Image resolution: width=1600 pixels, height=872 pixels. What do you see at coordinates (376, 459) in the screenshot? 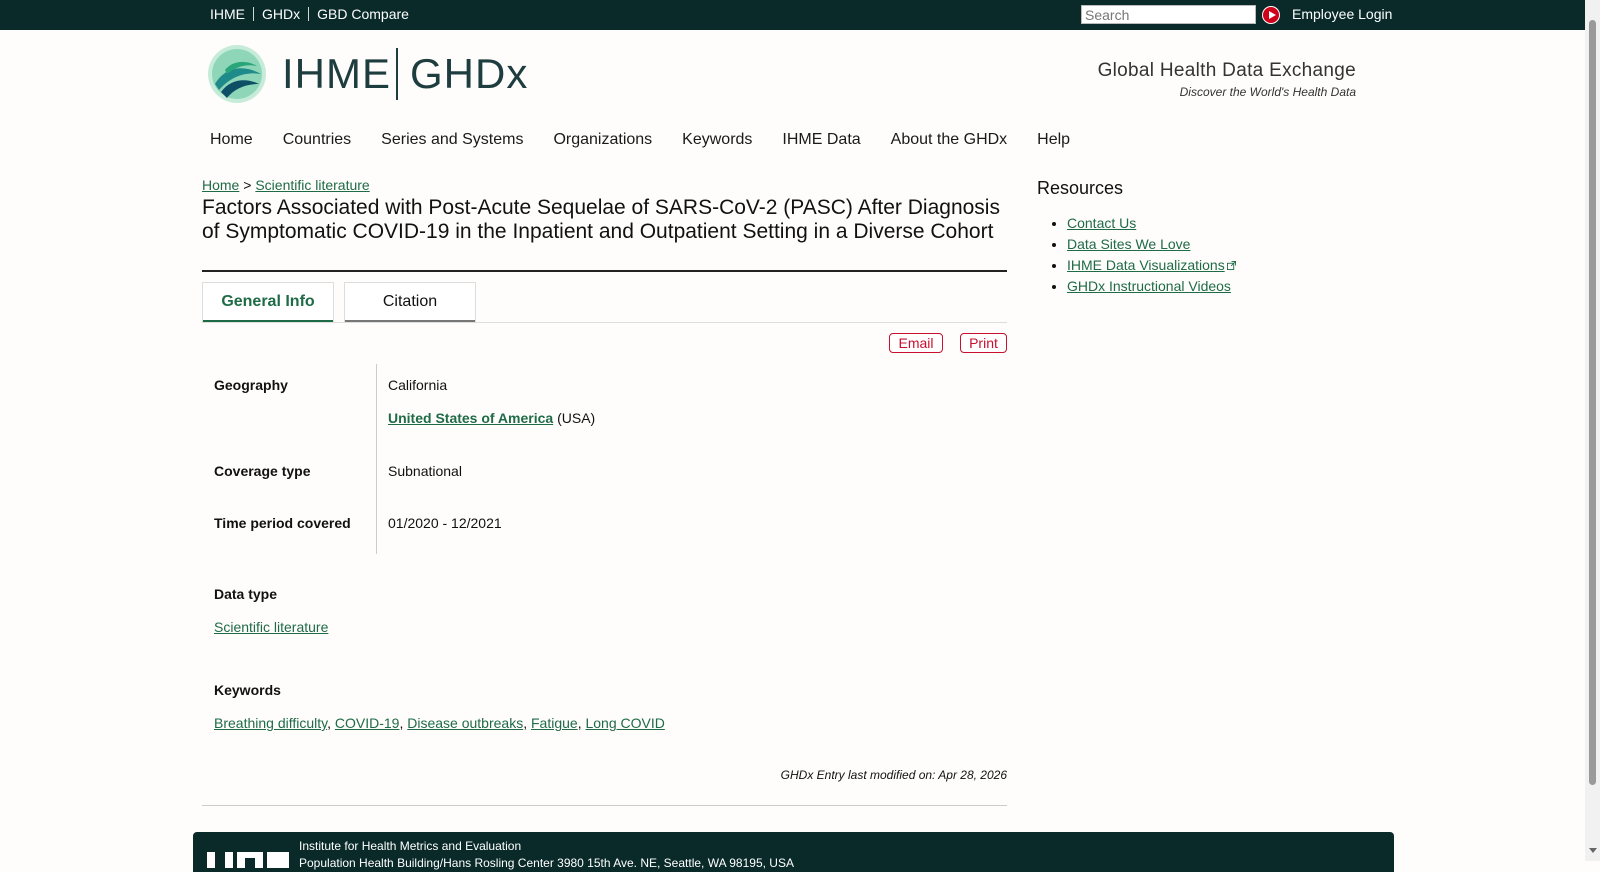
I see `field-divider` at bounding box center [376, 459].